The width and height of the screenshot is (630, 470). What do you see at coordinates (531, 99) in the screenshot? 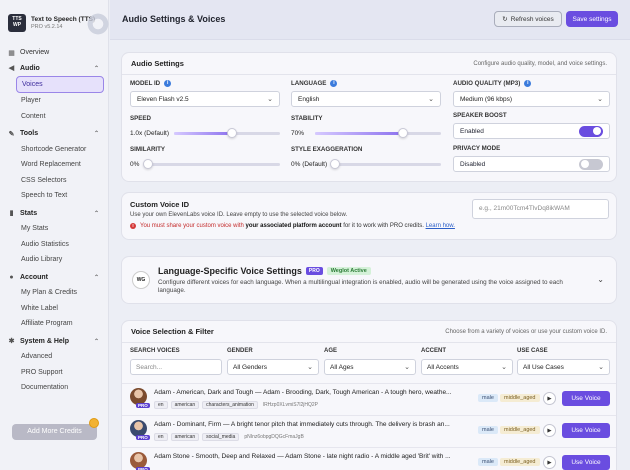
I see `quality-select: Medium (96 kbps) ⌄` at bounding box center [531, 99].